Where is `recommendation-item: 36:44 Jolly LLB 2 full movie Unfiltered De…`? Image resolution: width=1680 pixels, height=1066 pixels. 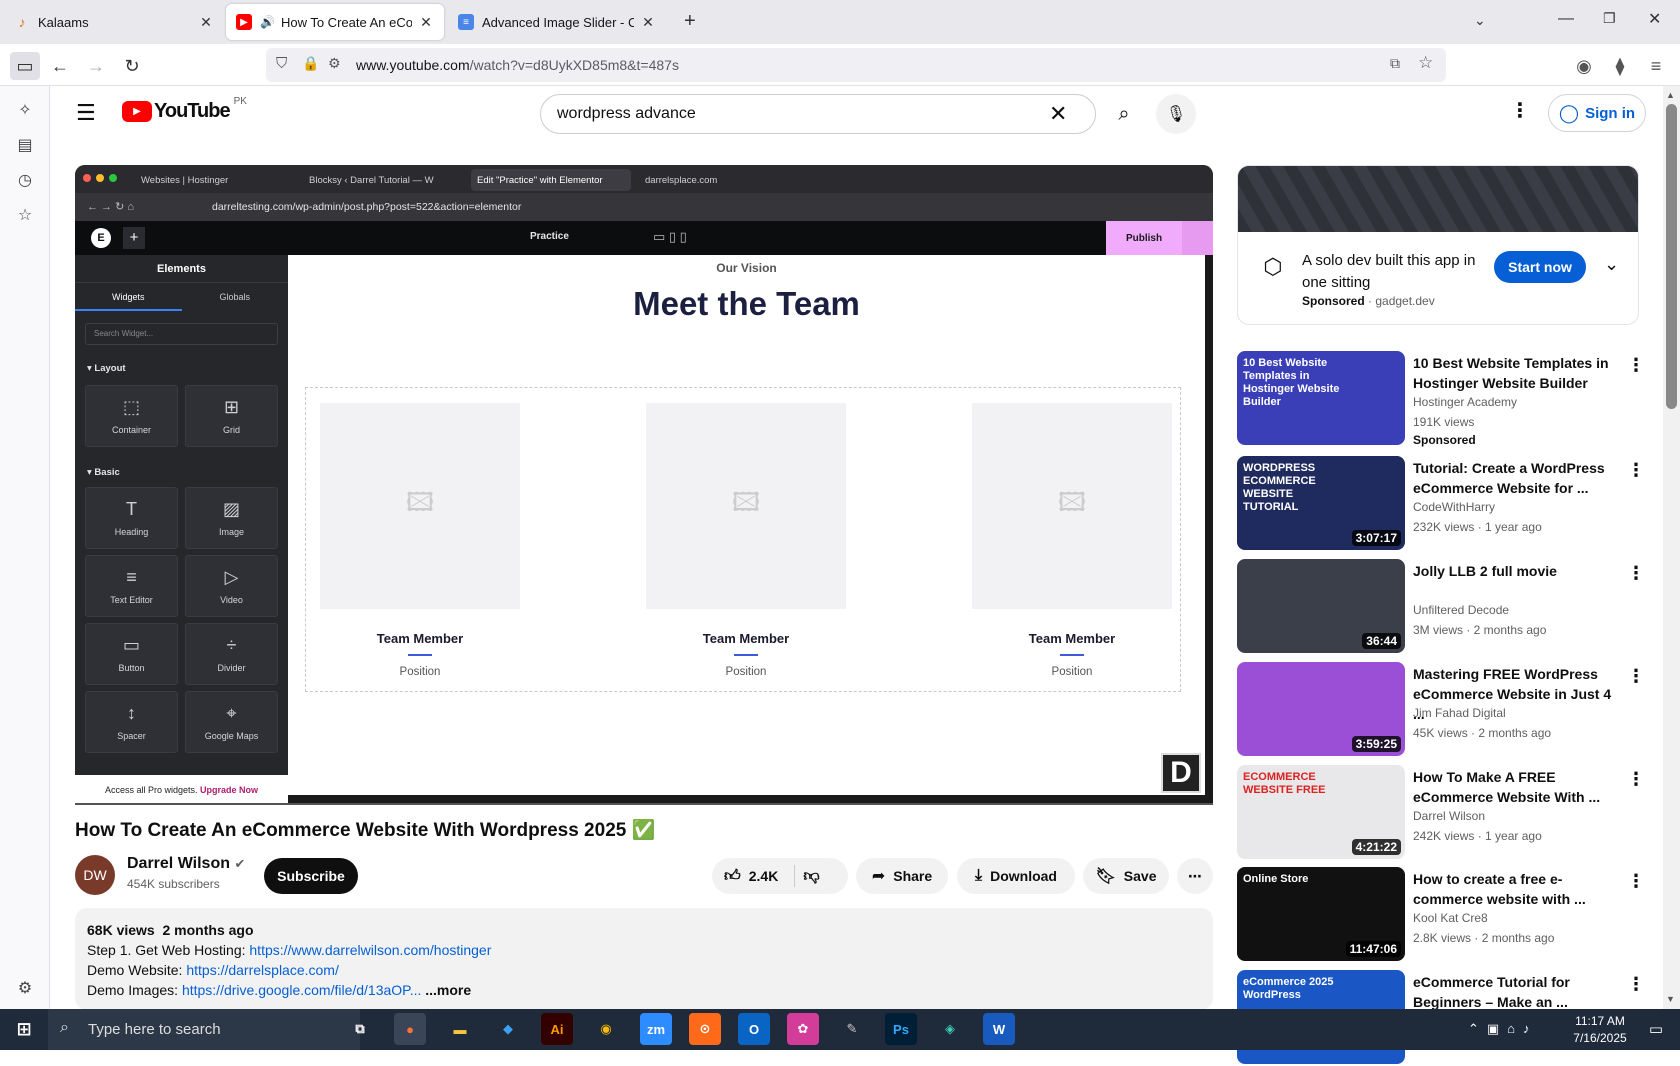 recommendation-item: 36:44 Jolly LLB 2 full movie Unfiltered De… is located at coordinates (1441, 607).